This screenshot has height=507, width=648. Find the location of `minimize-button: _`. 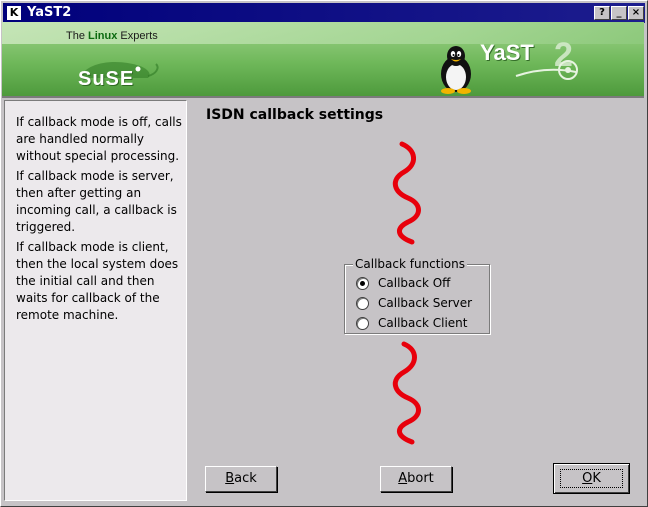

minimize-button: _ is located at coordinates (619, 13).